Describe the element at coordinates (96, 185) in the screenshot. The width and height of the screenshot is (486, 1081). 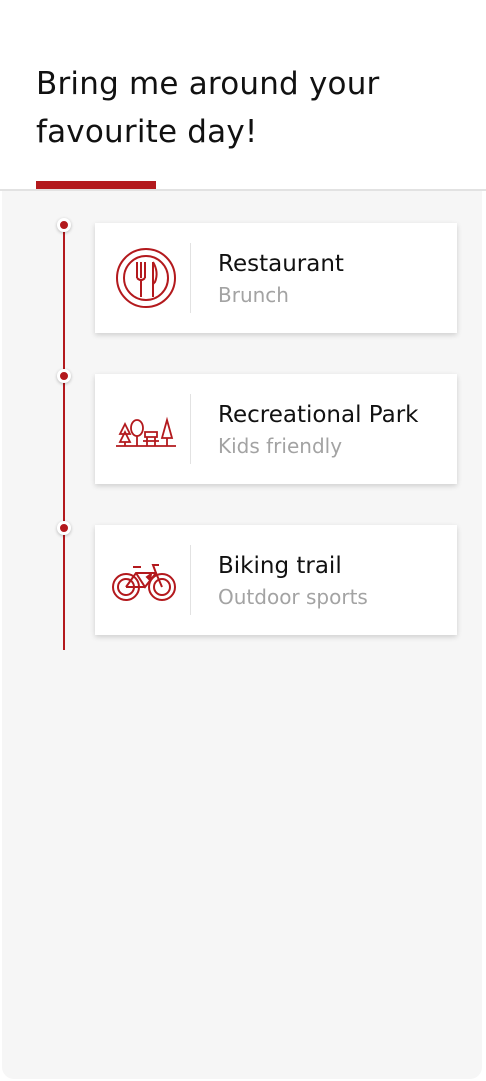
I see `title-underline` at that location.